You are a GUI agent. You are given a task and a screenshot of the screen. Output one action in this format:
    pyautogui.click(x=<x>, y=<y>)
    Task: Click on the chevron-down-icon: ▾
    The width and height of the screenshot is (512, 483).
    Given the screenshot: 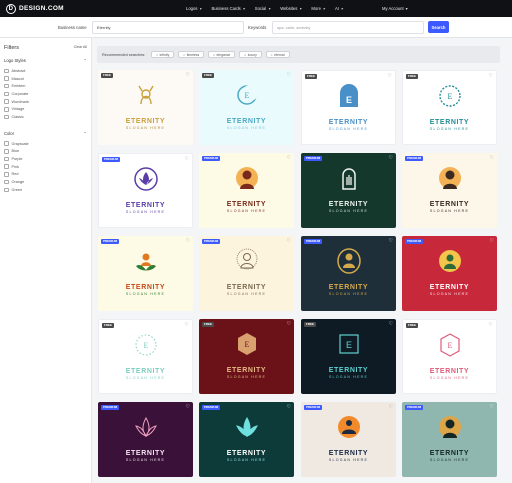 What is the action you would take?
    pyautogui.click(x=323, y=8)
    